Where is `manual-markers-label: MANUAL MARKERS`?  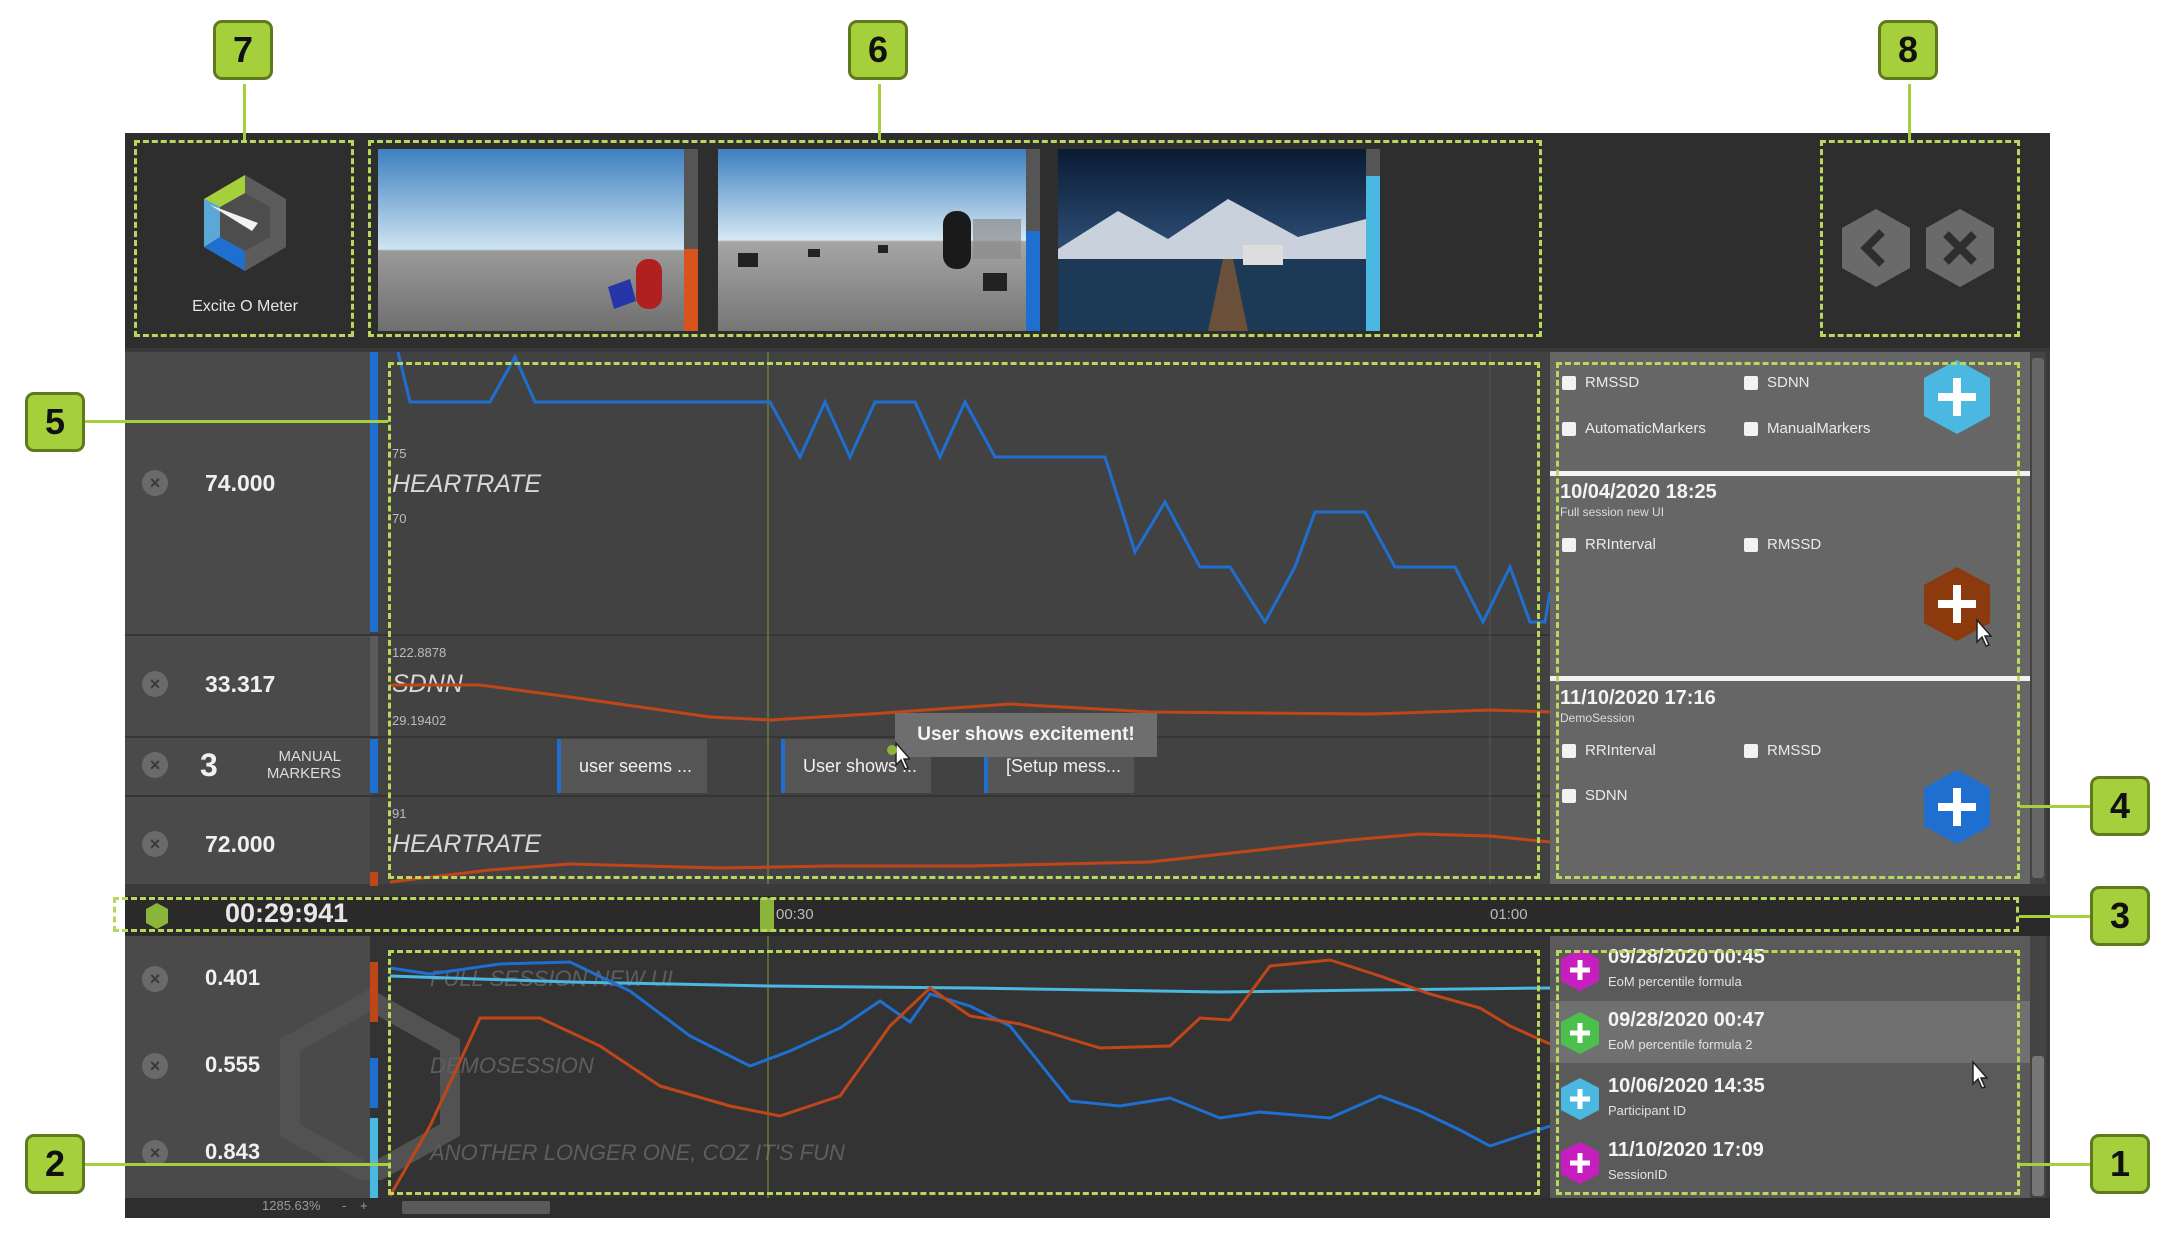 manual-markers-label: MANUAL MARKERS is located at coordinates (298, 765).